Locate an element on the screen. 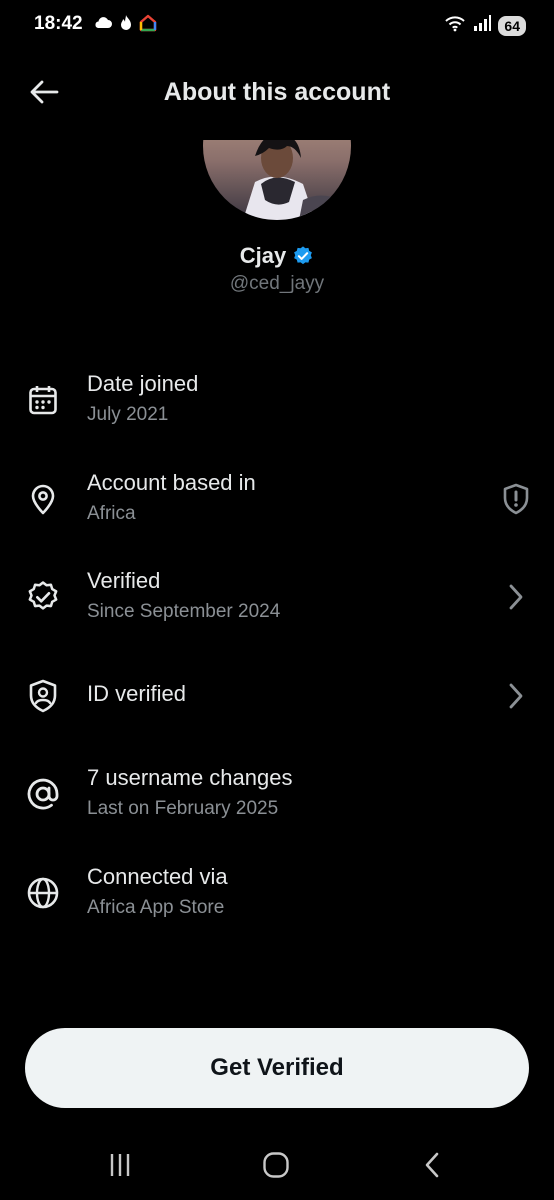 This screenshot has height=1200, width=554. signal-icon is located at coordinates (482, 25).